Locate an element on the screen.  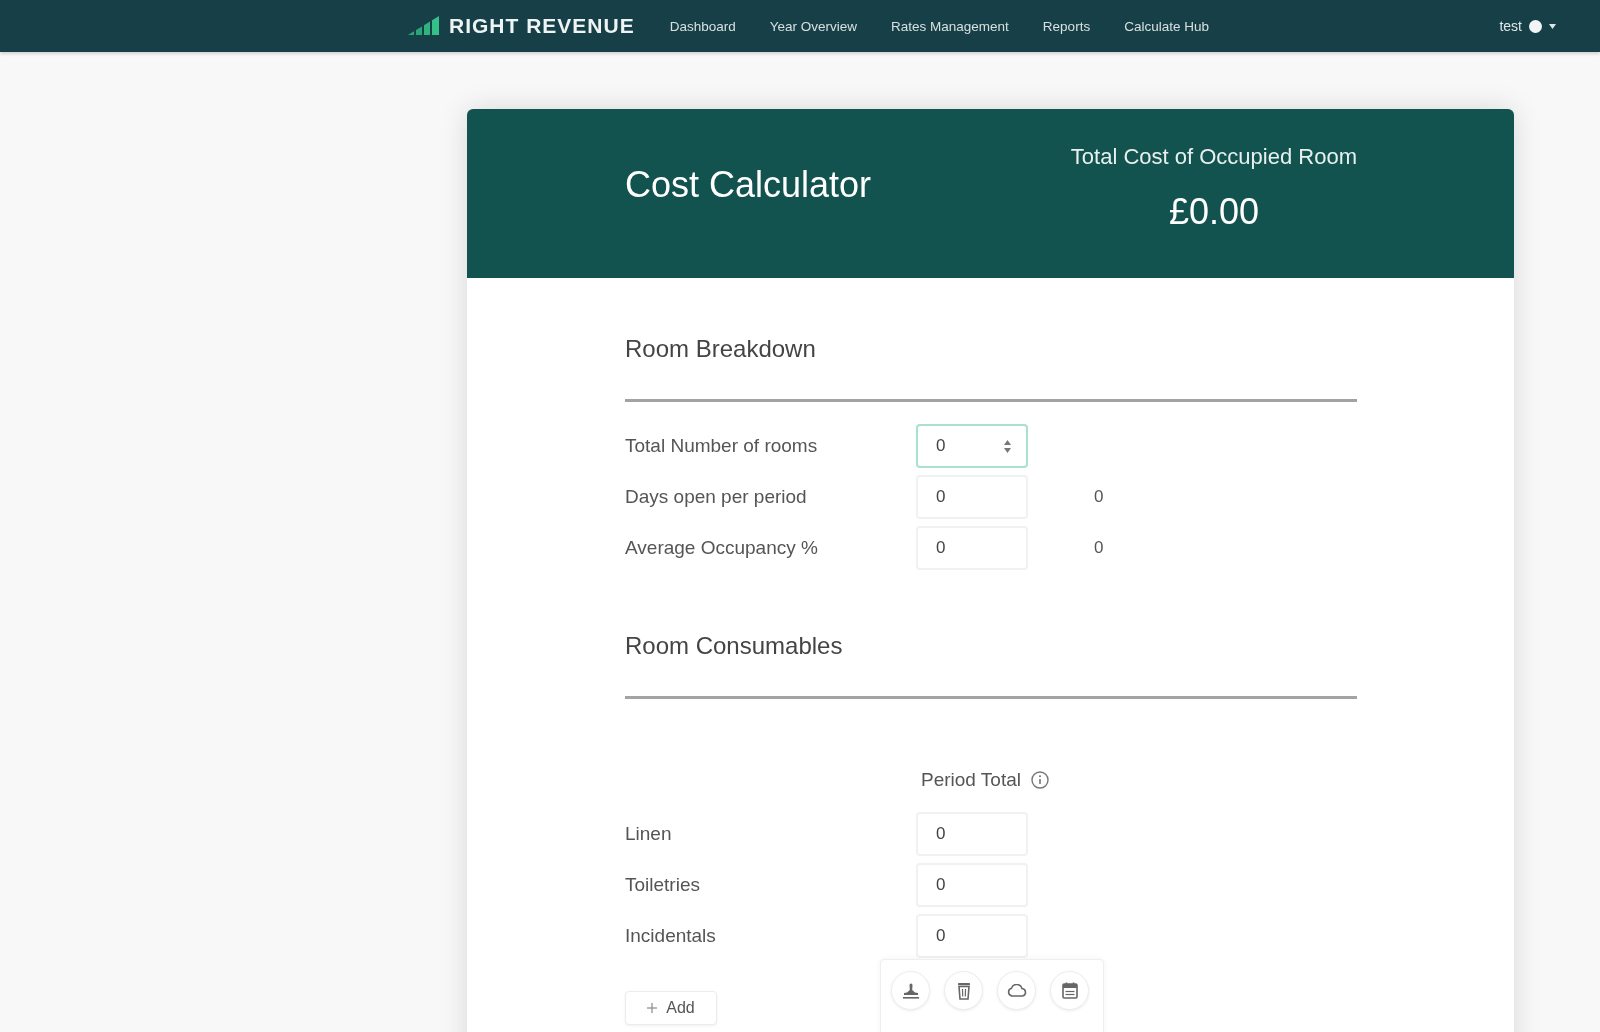
add-button: Add is located at coordinates (671, 1008).